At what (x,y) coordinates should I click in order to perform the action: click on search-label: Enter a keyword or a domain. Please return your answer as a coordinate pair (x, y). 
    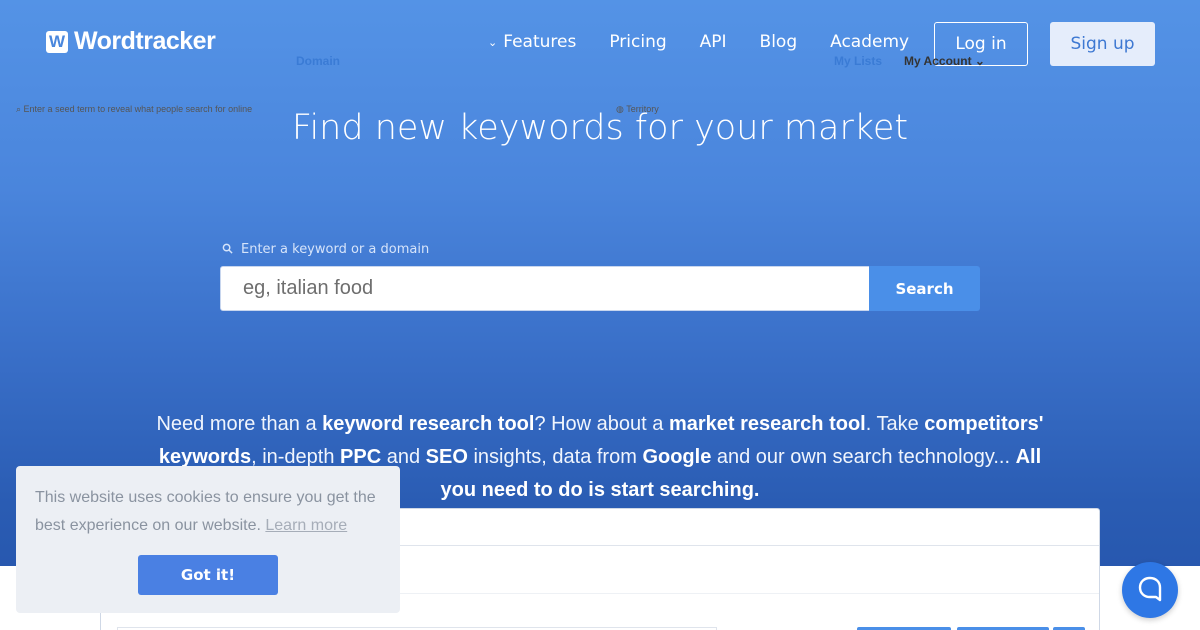
    Looking at the image, I should click on (325, 249).